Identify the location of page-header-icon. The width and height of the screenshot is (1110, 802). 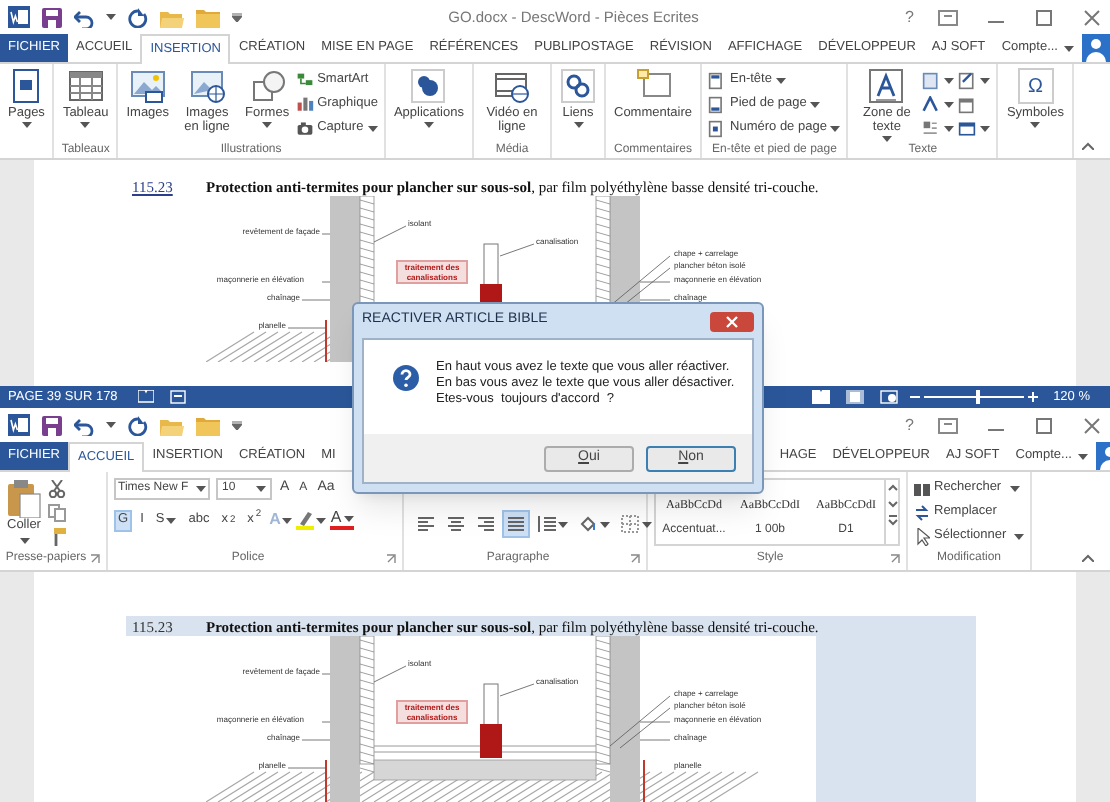
(717, 80).